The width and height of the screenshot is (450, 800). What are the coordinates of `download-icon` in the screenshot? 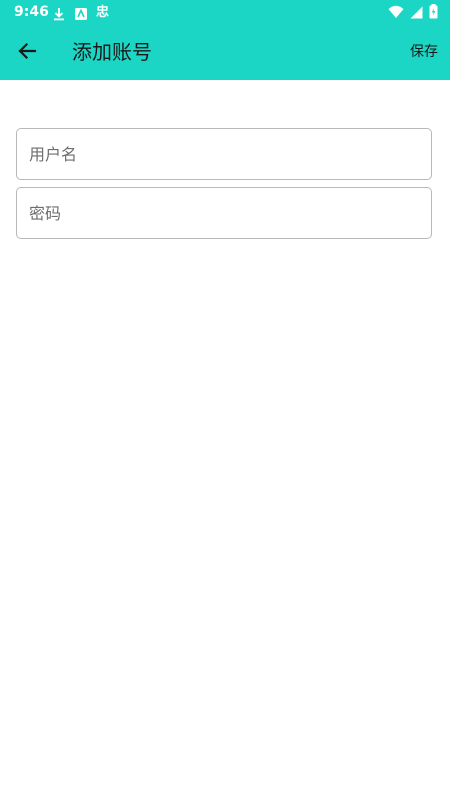 It's located at (59, 13).